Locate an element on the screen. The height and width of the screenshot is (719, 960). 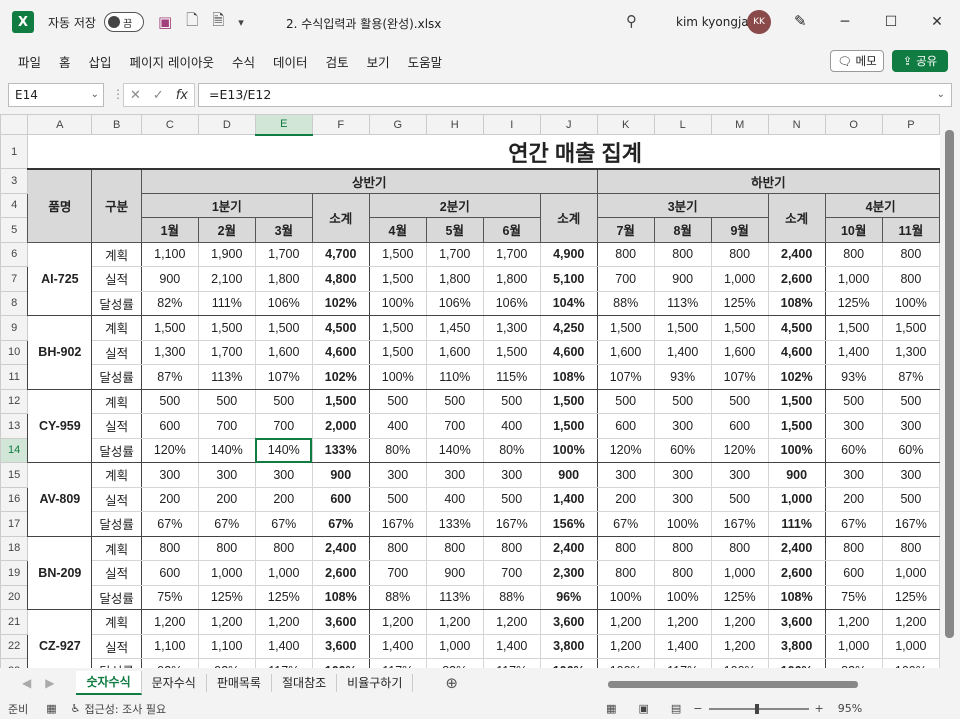
data-cell: 1,700 is located at coordinates (226, 352).